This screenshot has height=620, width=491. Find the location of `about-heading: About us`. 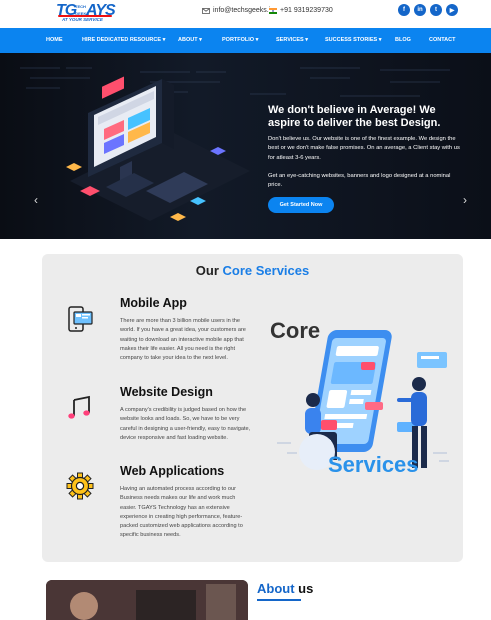

about-heading: About us is located at coordinates (285, 588).